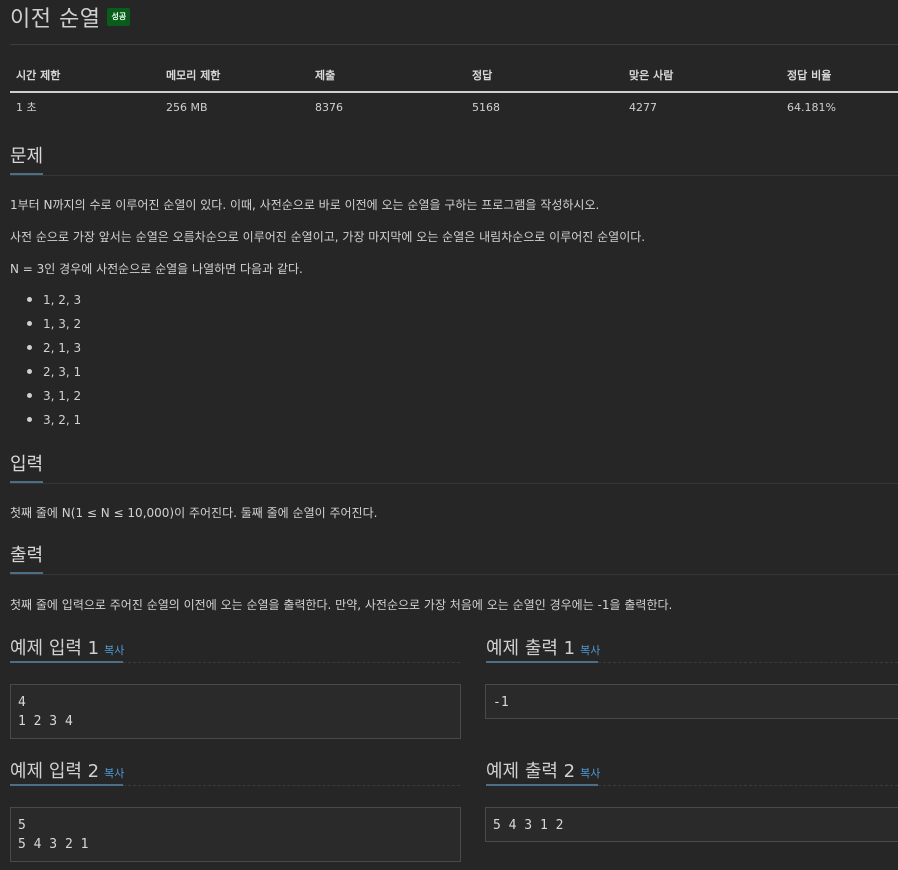 Image resolution: width=898 pixels, height=870 pixels. What do you see at coordinates (55, 19) in the screenshot?
I see `problem-title: 이전 순열` at bounding box center [55, 19].